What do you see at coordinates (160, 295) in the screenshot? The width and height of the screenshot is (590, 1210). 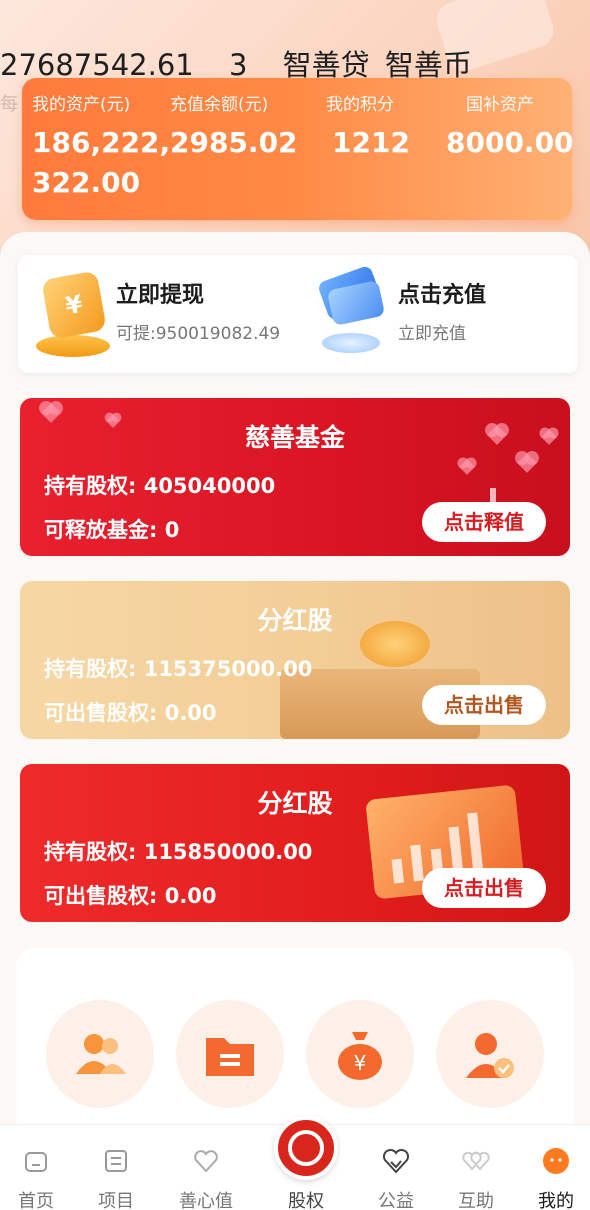 I see `withdraw-title: 立即提现` at bounding box center [160, 295].